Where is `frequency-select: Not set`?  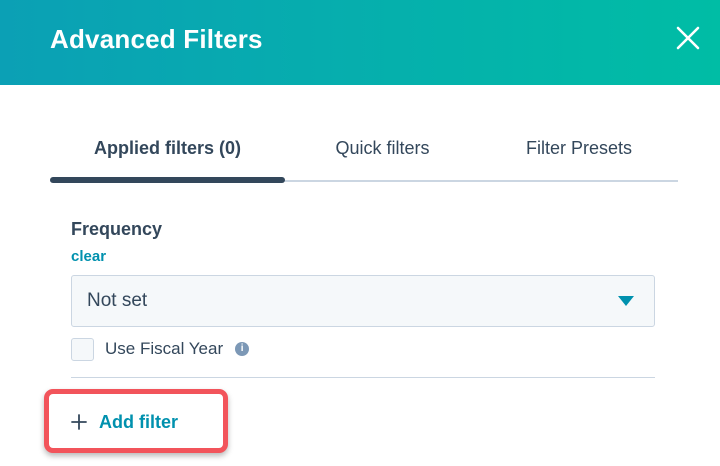
frequency-select: Not set is located at coordinates (363, 301).